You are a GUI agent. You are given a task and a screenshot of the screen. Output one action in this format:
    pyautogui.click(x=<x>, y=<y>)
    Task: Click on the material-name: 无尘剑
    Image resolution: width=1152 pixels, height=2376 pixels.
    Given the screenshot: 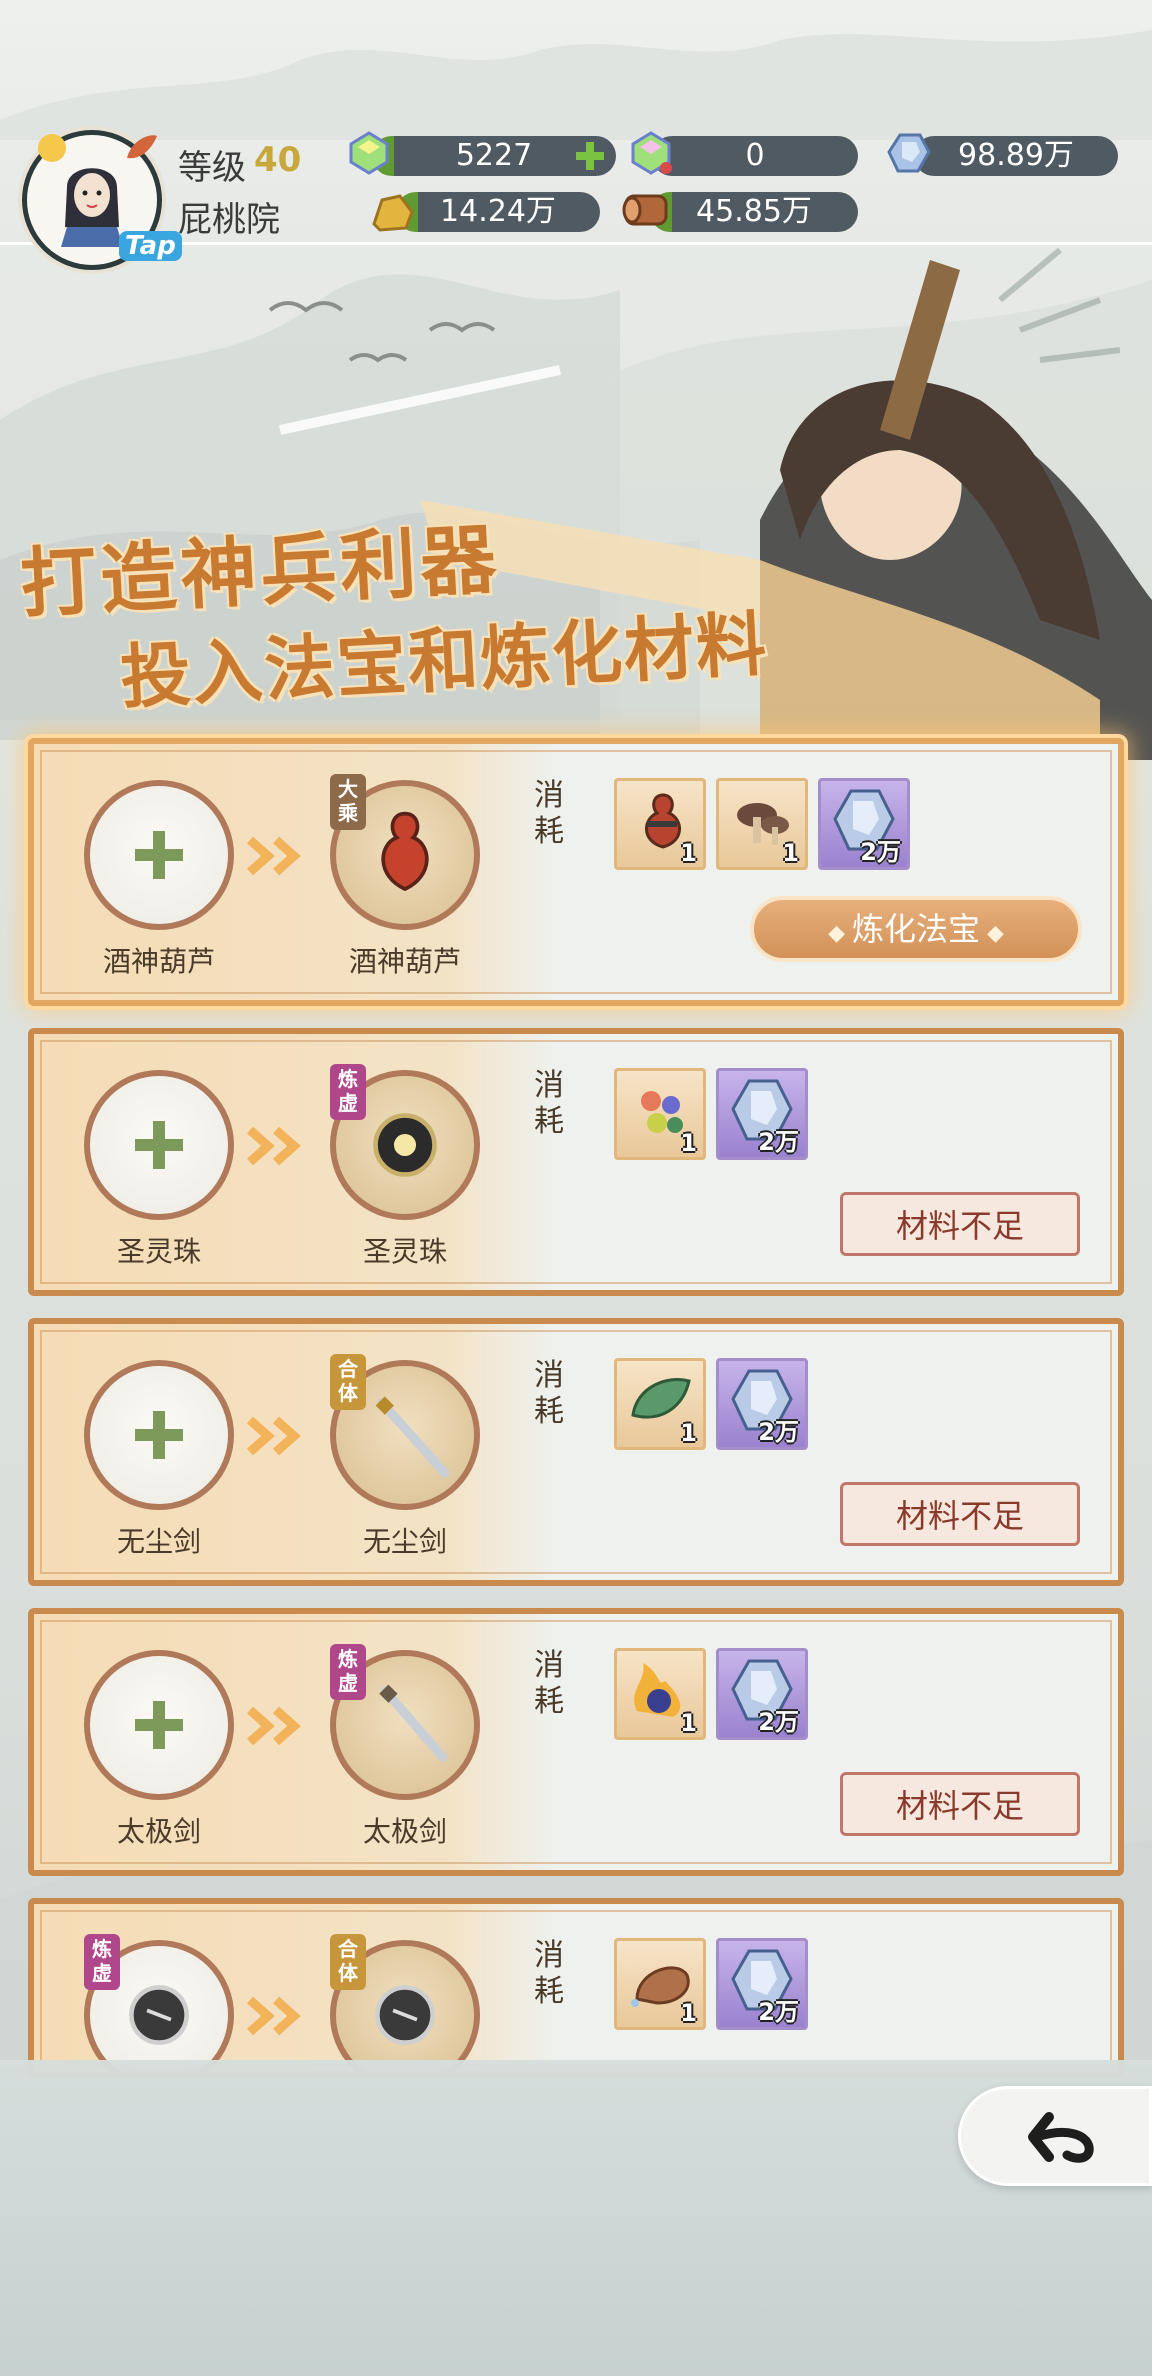 What is the action you would take?
    pyautogui.click(x=158, y=1541)
    